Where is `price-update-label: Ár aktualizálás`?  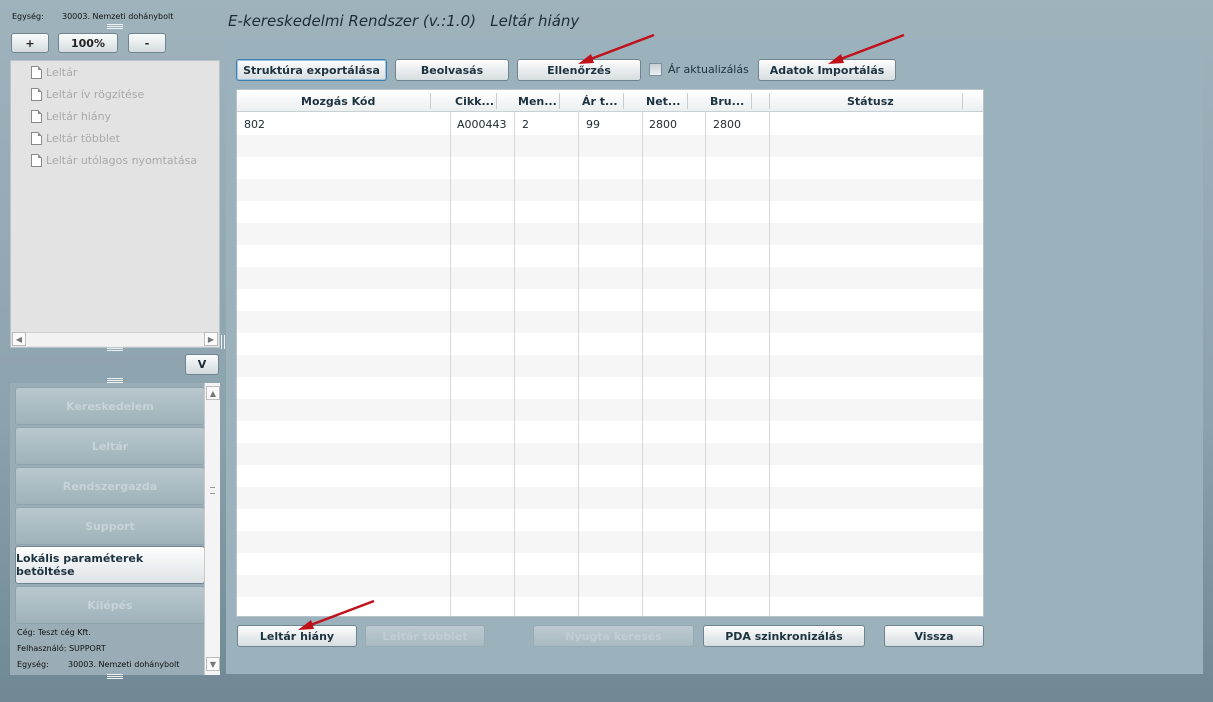
price-update-label: Ár aktualizálás is located at coordinates (708, 69).